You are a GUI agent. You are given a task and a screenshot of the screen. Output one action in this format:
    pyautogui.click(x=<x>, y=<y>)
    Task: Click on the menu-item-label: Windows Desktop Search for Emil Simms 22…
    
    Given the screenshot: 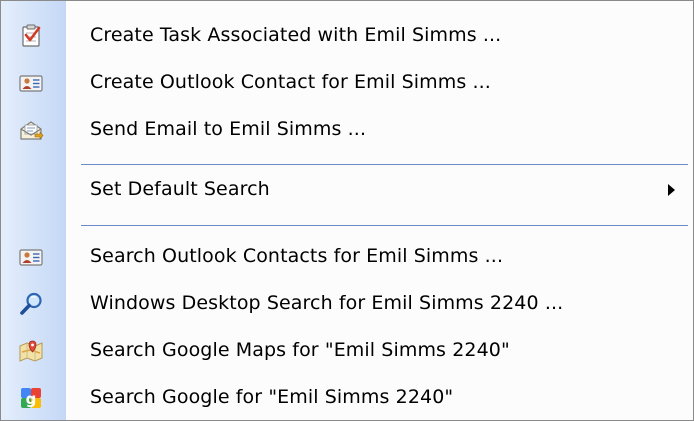 What is the action you would take?
    pyautogui.click(x=327, y=302)
    